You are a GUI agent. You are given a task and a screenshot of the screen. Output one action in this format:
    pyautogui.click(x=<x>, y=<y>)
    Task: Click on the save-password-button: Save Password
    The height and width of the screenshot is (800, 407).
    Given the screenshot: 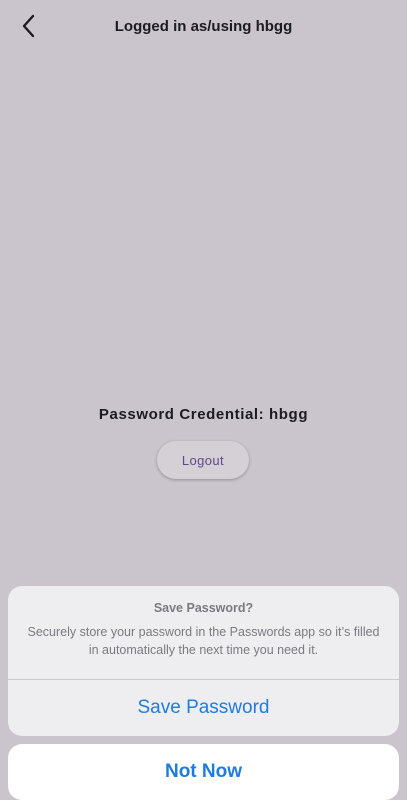 What is the action you would take?
    pyautogui.click(x=203, y=708)
    